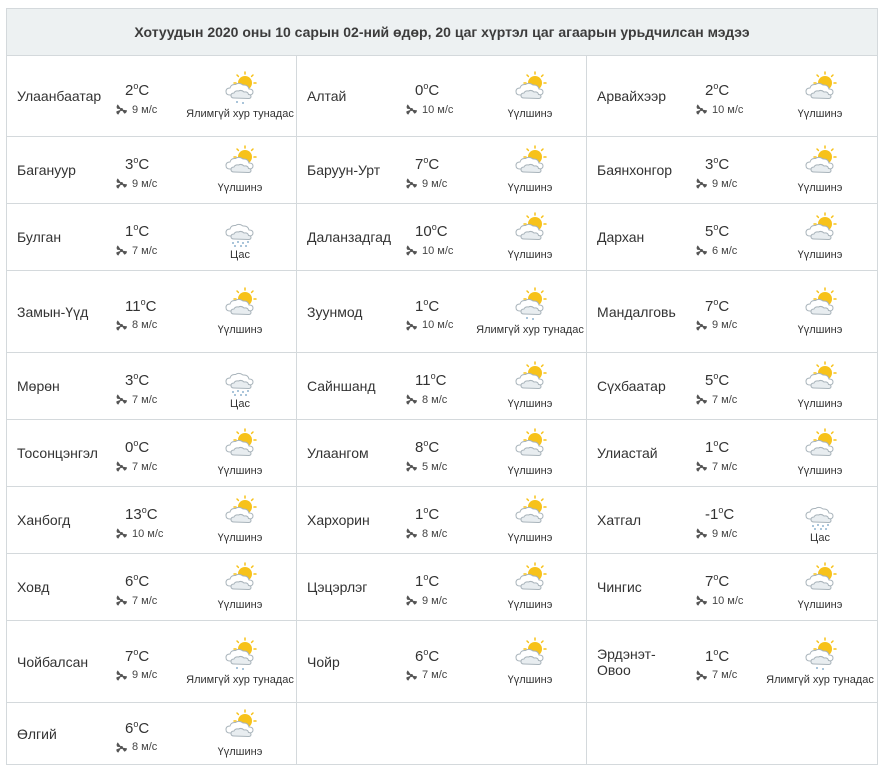 The height and width of the screenshot is (767, 888). Describe the element at coordinates (150, 533) in the screenshot. I see `wind: 10 м/с` at that location.